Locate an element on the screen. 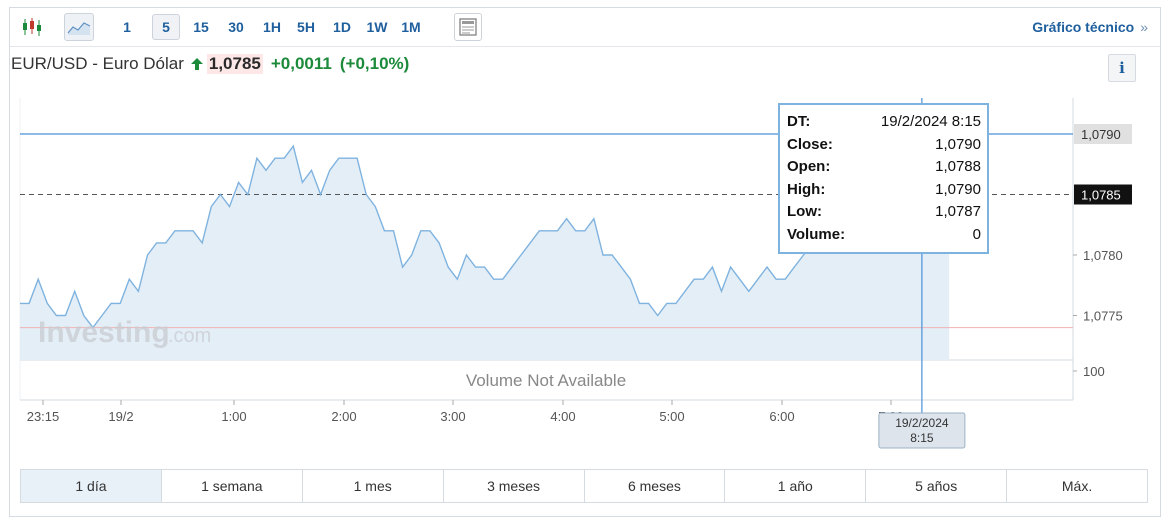  investing-watermark-suffix: .com is located at coordinates (189, 336).